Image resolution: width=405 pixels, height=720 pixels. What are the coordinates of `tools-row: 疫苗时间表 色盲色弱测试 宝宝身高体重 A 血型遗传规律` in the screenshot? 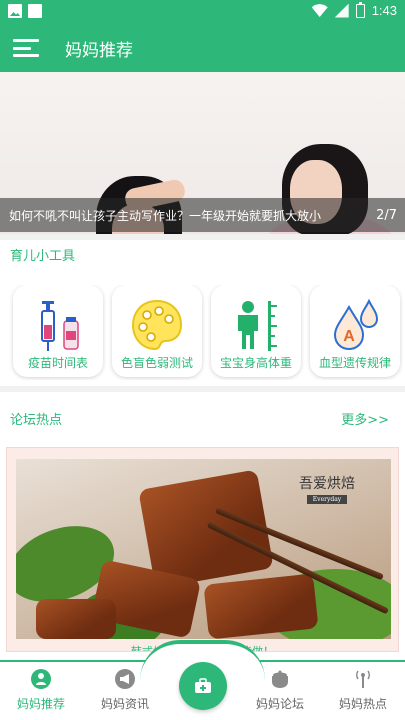 It's located at (202, 332).